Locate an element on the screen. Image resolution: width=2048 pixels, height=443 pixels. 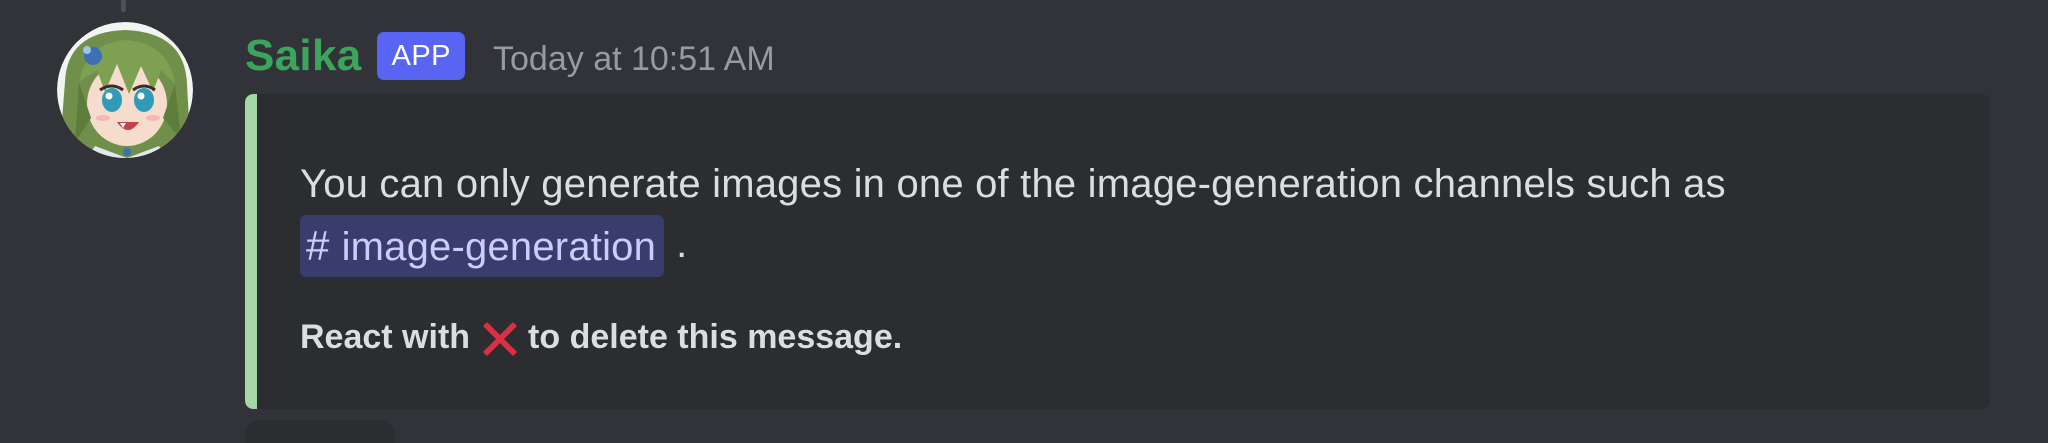
embed-description-suffix: . is located at coordinates (682, 244).